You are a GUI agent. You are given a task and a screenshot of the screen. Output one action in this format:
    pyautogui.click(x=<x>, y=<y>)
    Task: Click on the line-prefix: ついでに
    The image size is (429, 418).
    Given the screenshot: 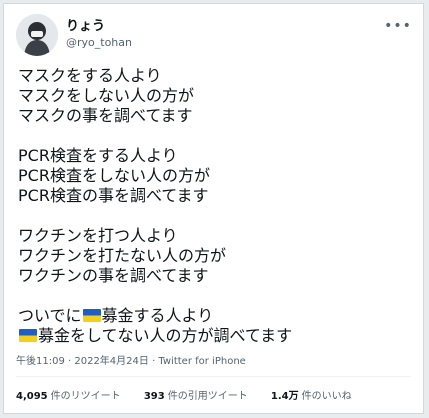 What is the action you would take?
    pyautogui.click(x=50, y=315)
    